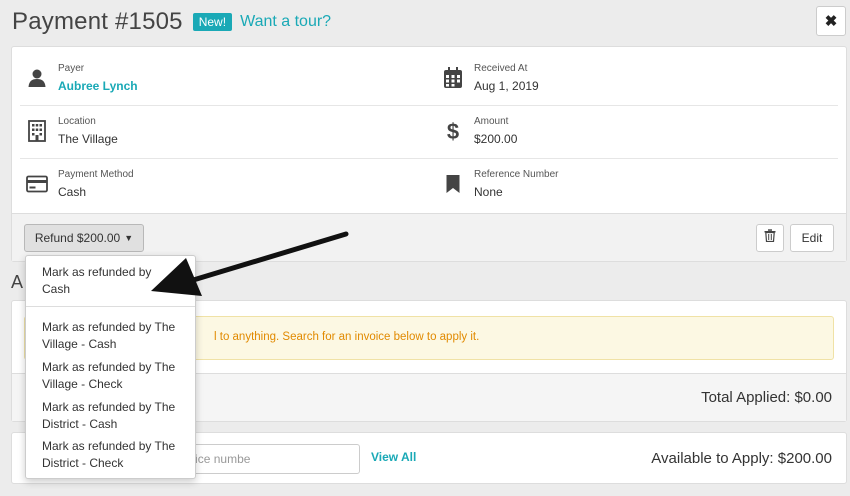 Image resolution: width=850 pixels, height=496 pixels. What do you see at coordinates (516, 174) in the screenshot?
I see `reference-number-label: Reference Number` at bounding box center [516, 174].